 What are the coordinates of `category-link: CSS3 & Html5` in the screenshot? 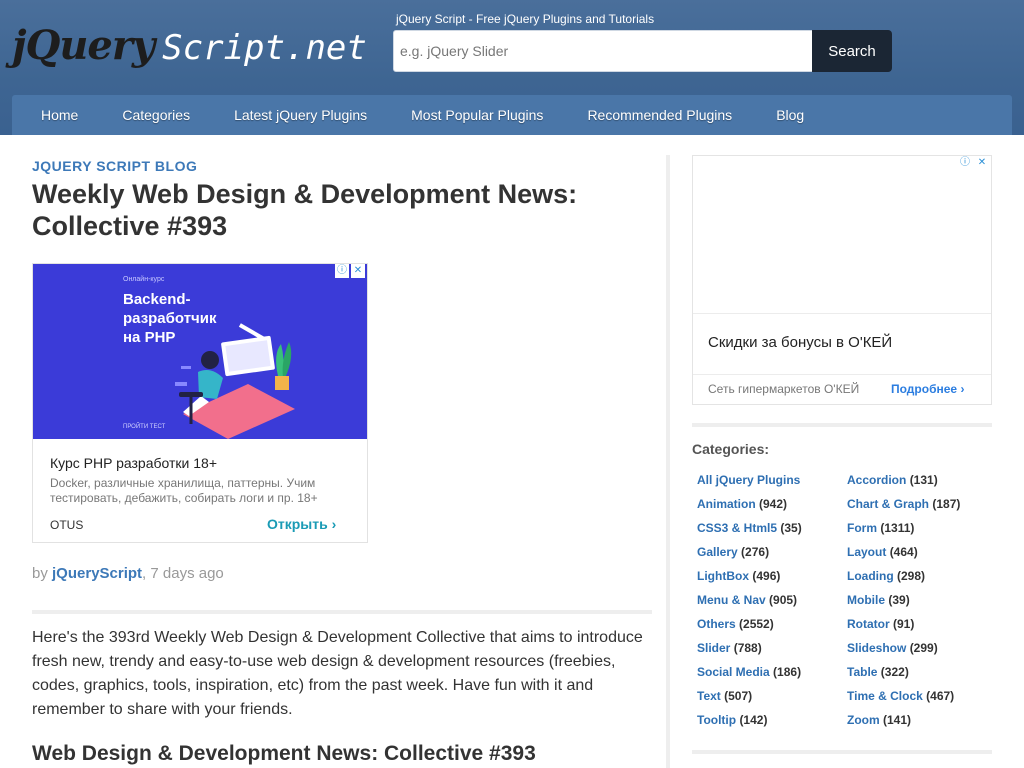 It's located at (737, 528).